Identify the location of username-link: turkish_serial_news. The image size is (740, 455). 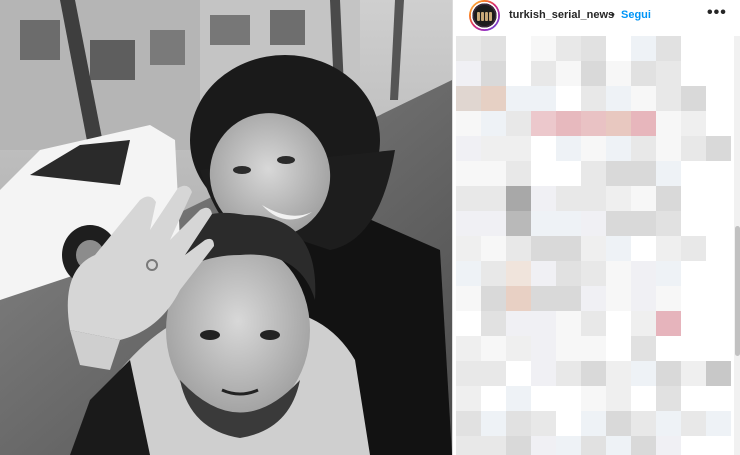
(561, 15).